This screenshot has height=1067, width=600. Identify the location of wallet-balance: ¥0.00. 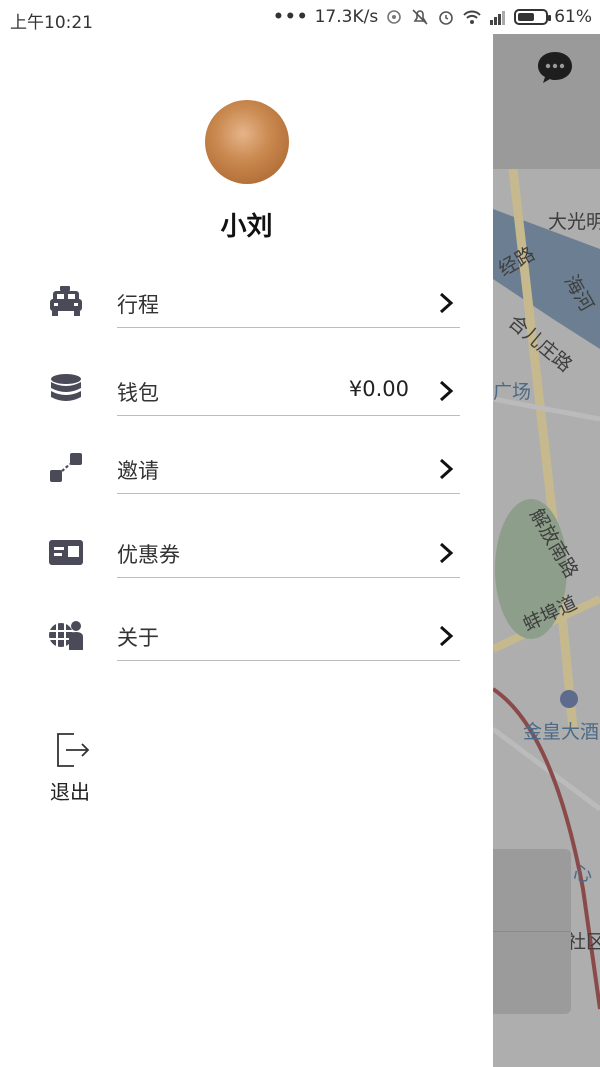
(378, 389).